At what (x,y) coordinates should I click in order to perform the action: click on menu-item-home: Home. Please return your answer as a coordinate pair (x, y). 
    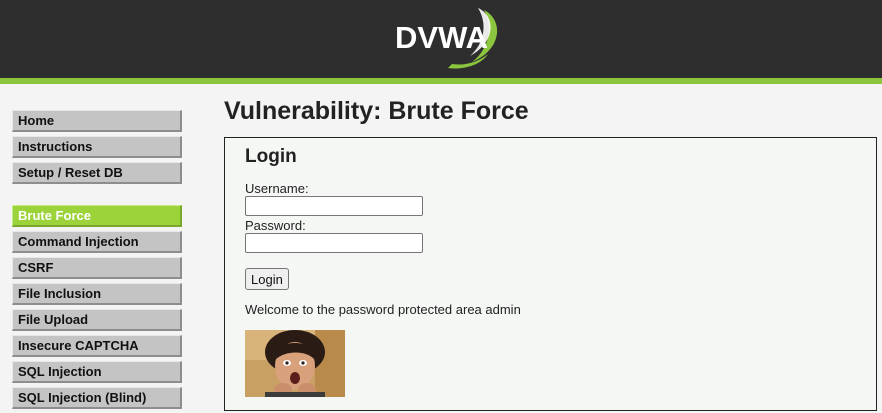
    Looking at the image, I should click on (97, 121).